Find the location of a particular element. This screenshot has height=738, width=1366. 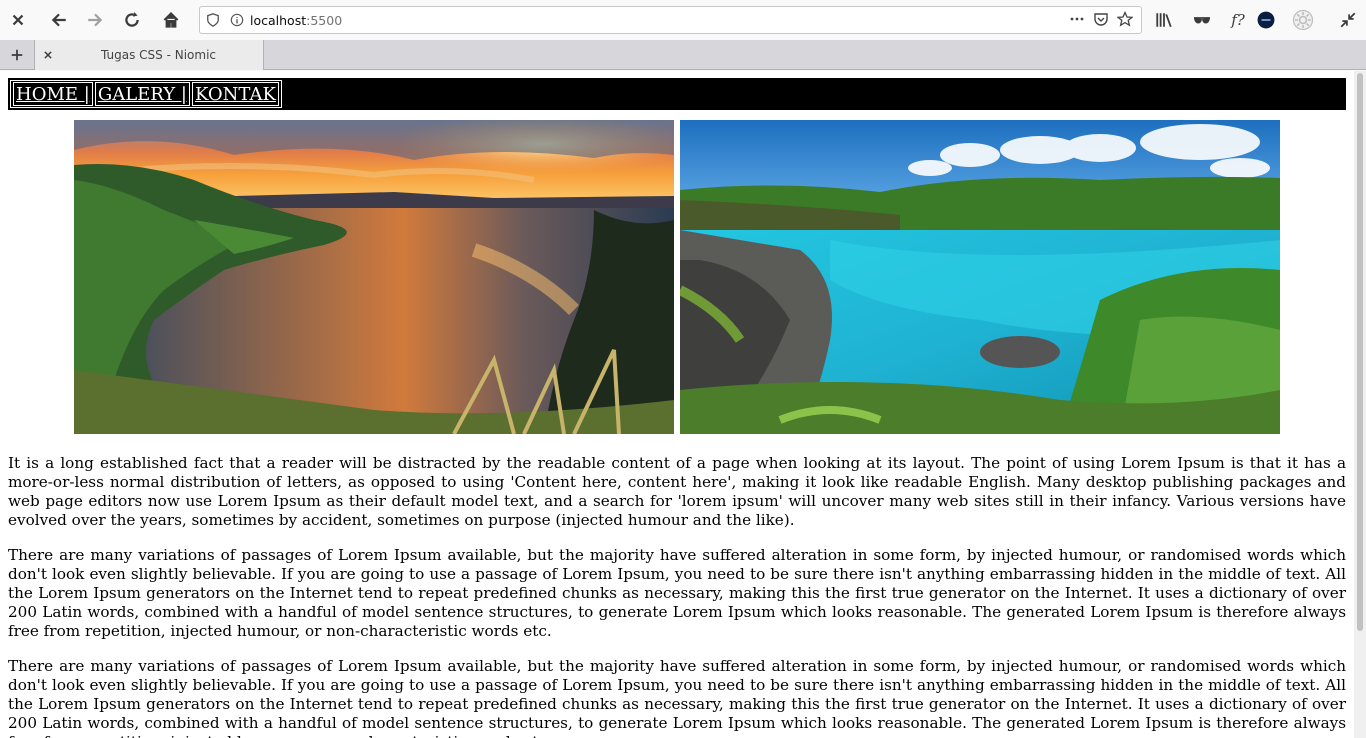

close-icon is located at coordinates (18, 20).